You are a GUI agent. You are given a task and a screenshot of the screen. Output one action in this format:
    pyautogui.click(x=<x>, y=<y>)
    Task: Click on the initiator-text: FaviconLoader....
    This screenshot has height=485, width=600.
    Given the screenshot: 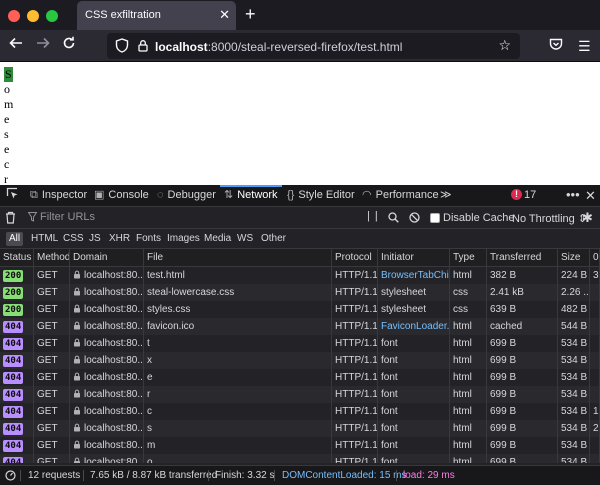 What is the action you would take?
    pyautogui.click(x=415, y=326)
    